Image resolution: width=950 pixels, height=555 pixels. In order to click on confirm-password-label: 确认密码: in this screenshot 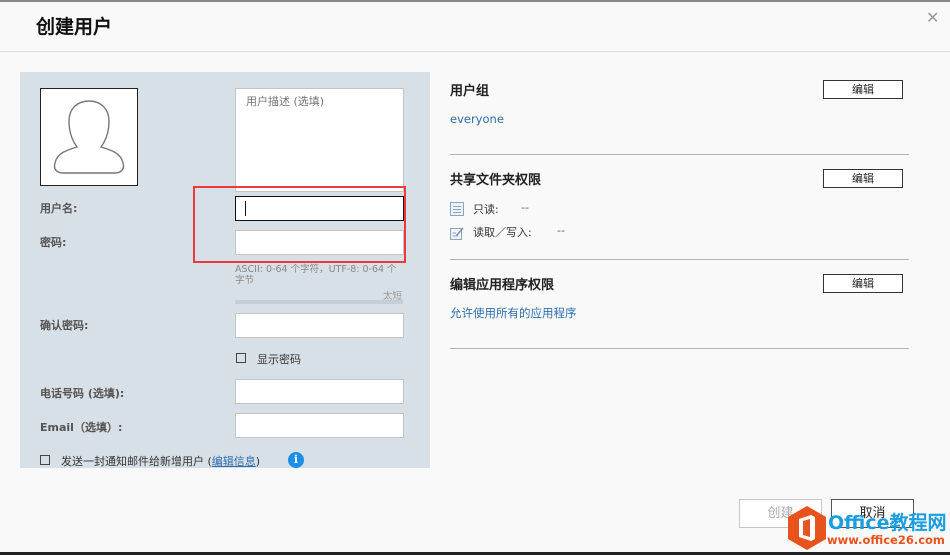, I will do `click(64, 325)`.